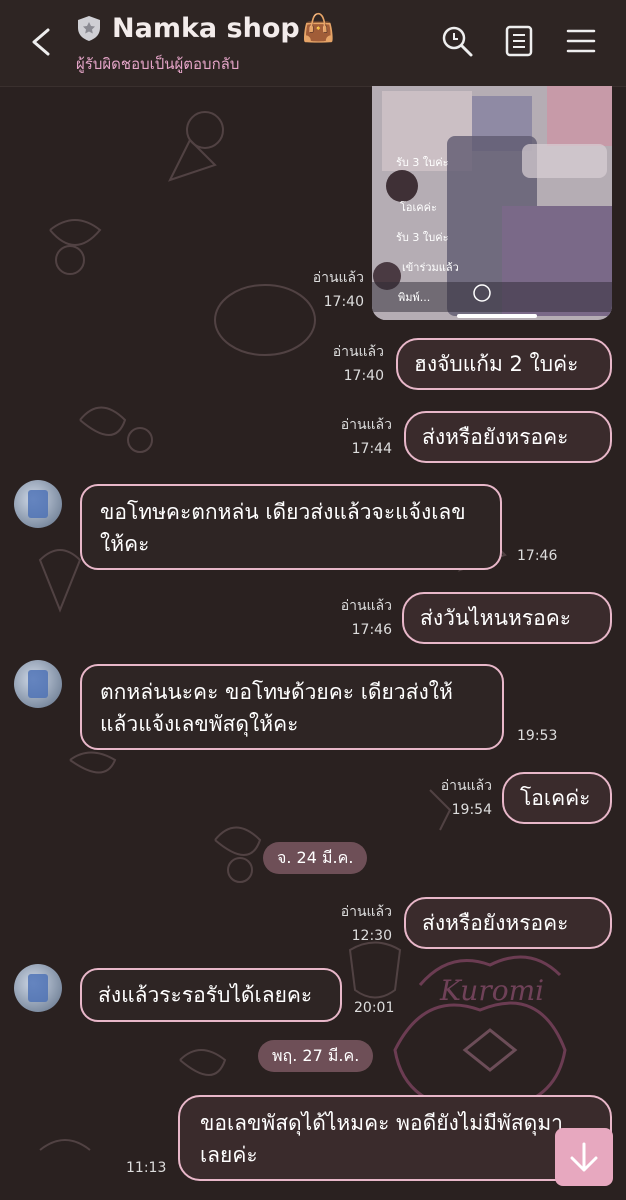 Image resolution: width=626 pixels, height=1200 pixels. I want to click on shop-subtitle: ผู้รับผิดชอบเป็นผู้ตอบกลับ, so click(158, 64).